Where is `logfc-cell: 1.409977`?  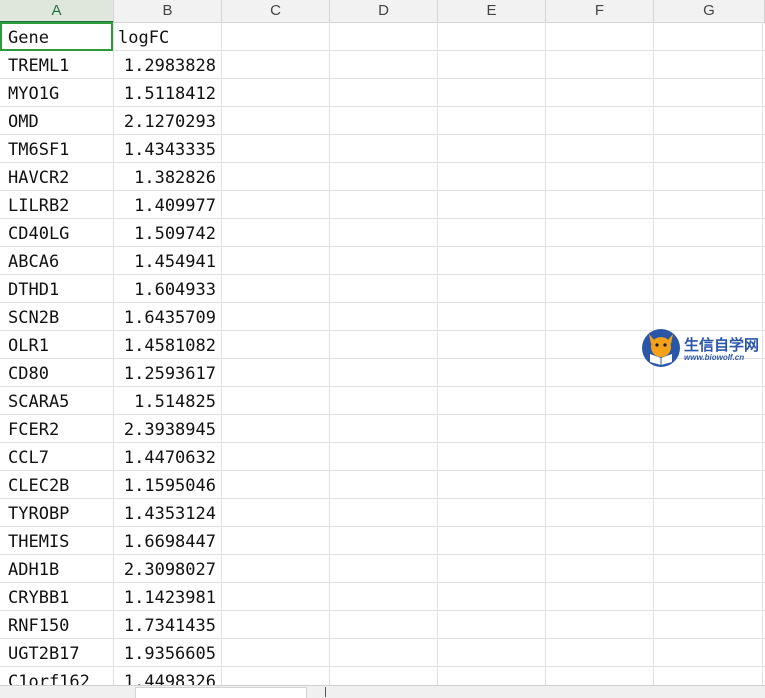 logfc-cell: 1.409977 is located at coordinates (167, 205).